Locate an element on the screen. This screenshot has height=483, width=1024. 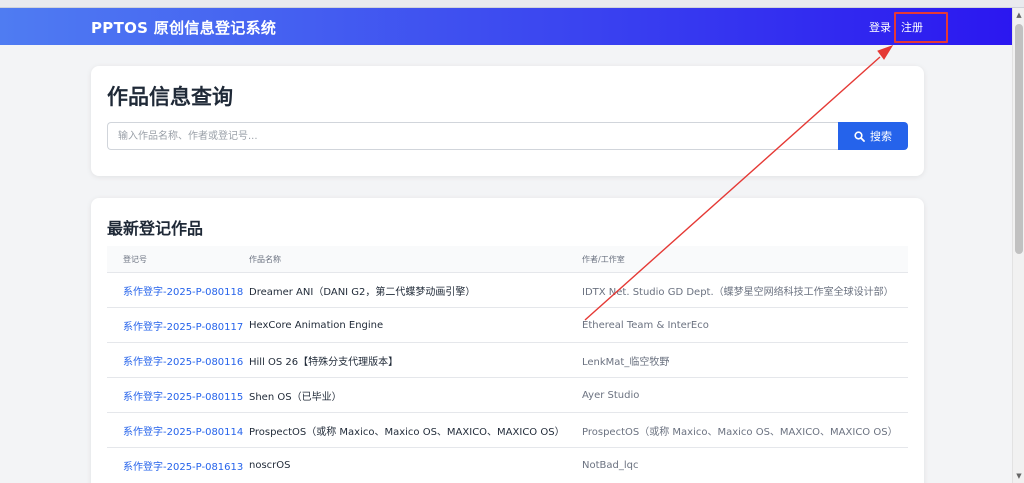
scroll-up-icon: ▲ is located at coordinates (1019, 15).